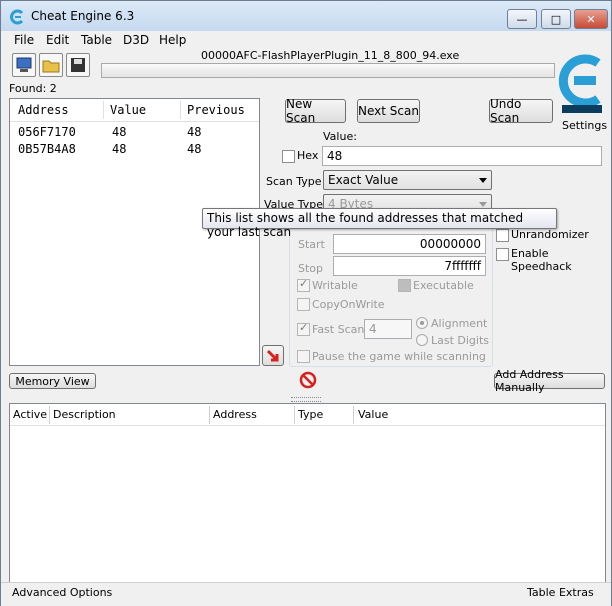 The image size is (612, 606). What do you see at coordinates (30, 414) in the screenshot?
I see `column-active: Active` at bounding box center [30, 414].